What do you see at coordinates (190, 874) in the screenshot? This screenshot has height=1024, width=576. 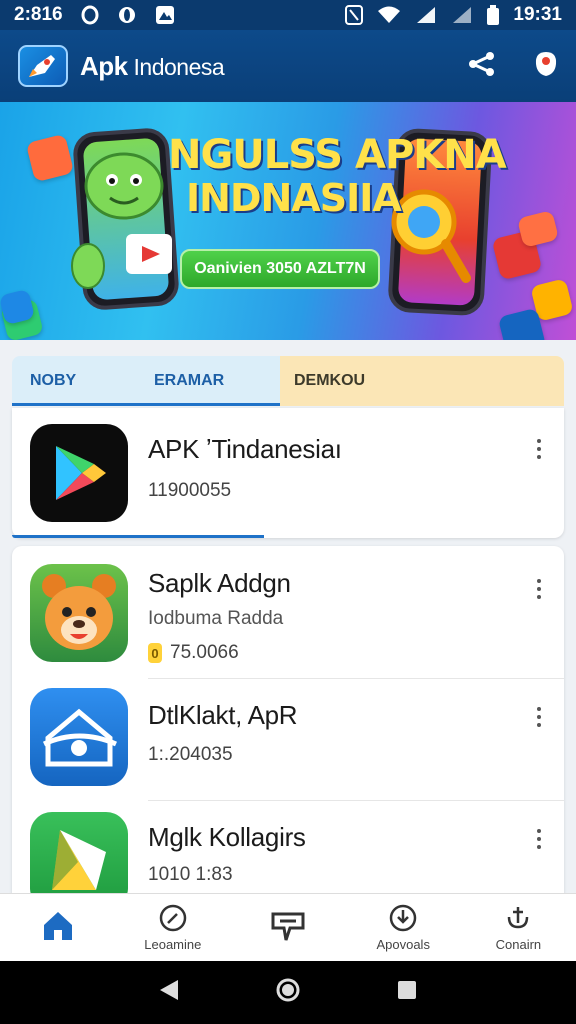 I see `app-meta: 1010 1:83` at bounding box center [190, 874].